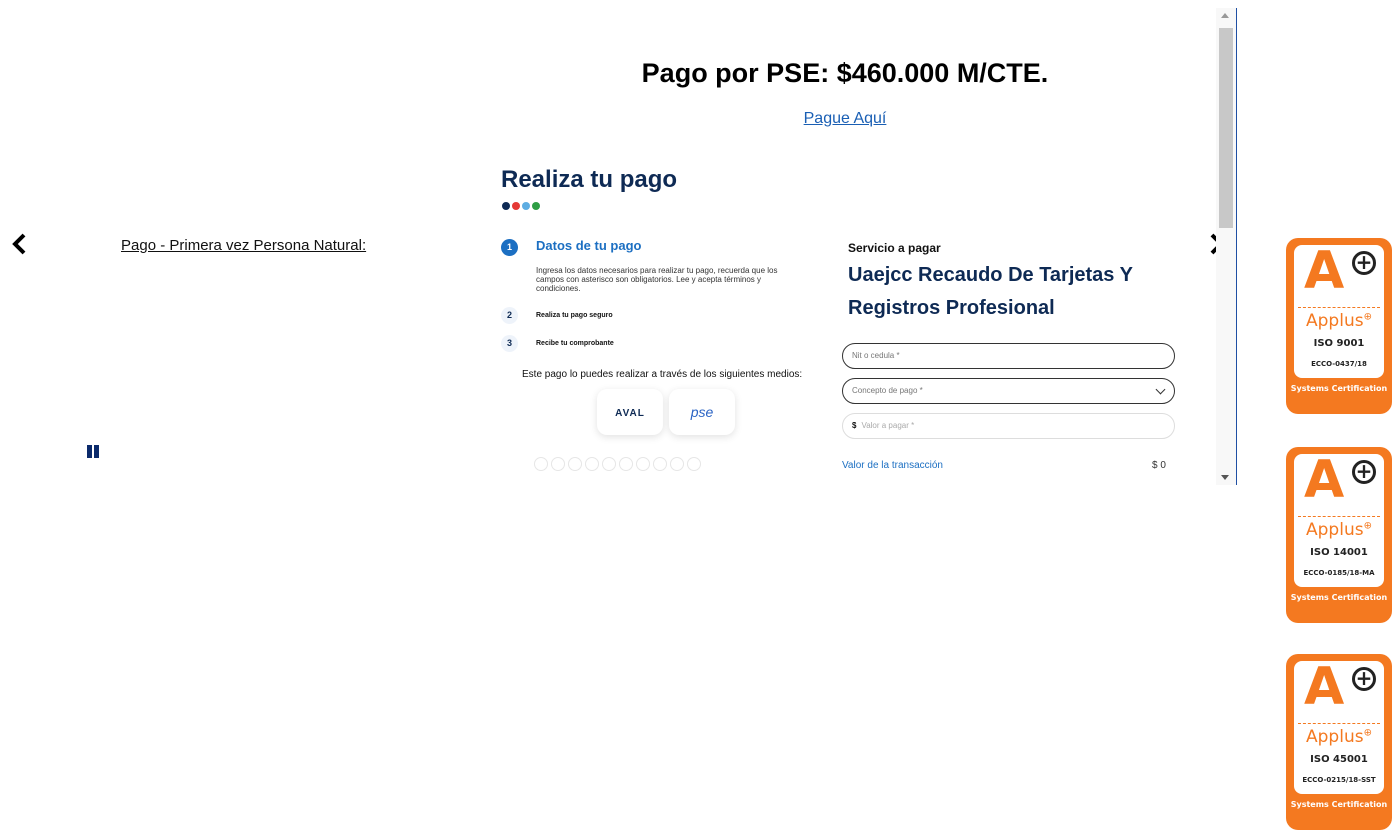 Image resolution: width=1398 pixels, height=837 pixels. I want to click on pause-icon, so click(93, 453).